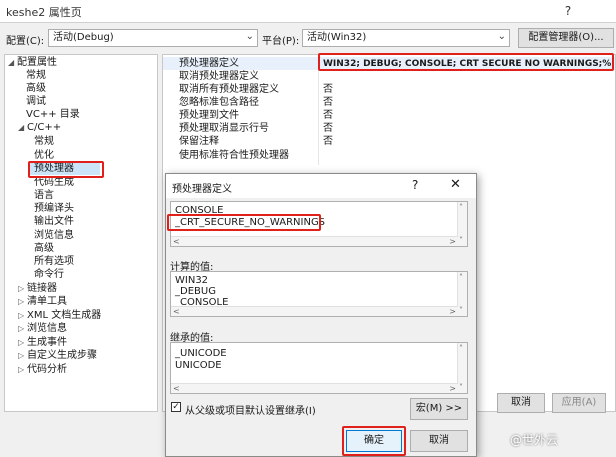 The height and width of the screenshot is (457, 616). I want to click on computed-line: _DEBUG, so click(195, 291).